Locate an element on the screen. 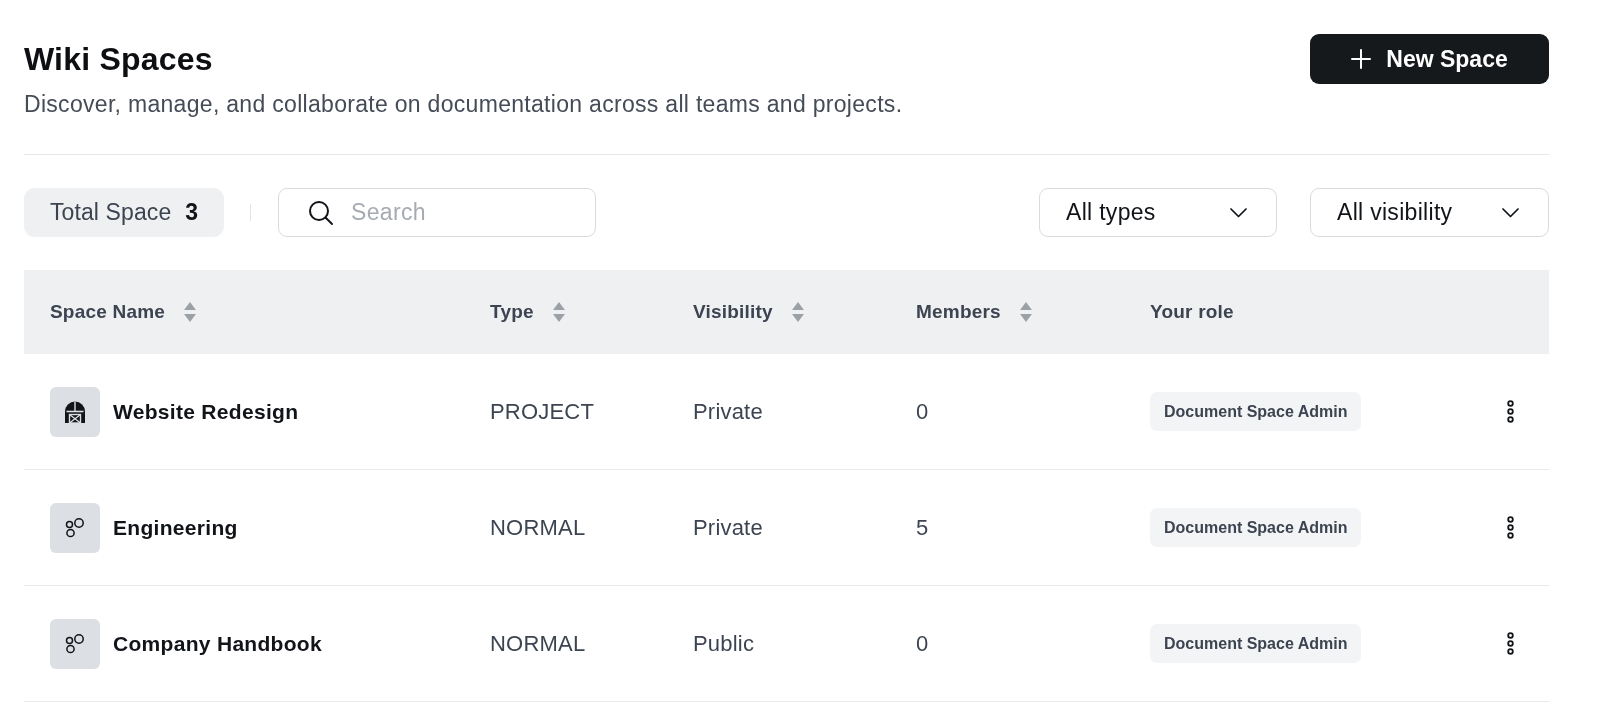 The width and height of the screenshot is (1600, 706). space-name: Website Redesign is located at coordinates (206, 411).